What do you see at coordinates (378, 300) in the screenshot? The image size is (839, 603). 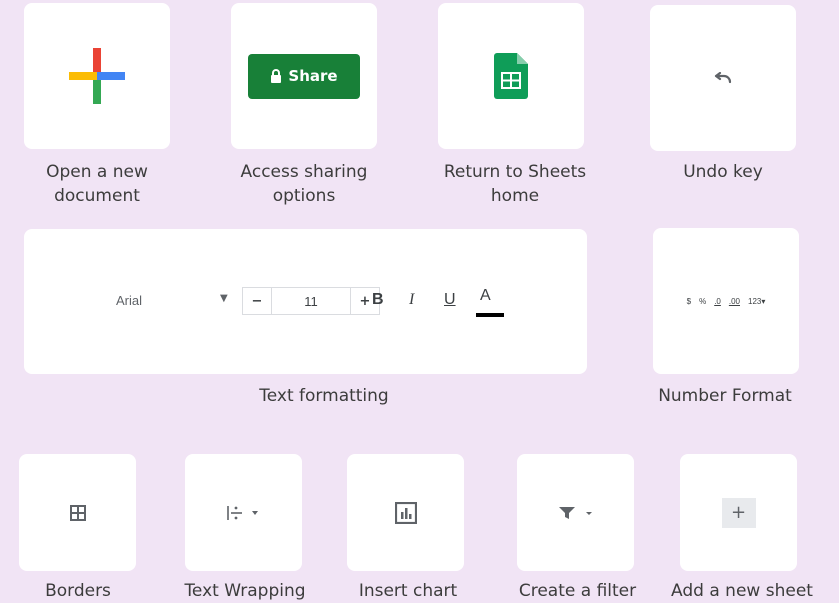 I see `bold-button: B` at bounding box center [378, 300].